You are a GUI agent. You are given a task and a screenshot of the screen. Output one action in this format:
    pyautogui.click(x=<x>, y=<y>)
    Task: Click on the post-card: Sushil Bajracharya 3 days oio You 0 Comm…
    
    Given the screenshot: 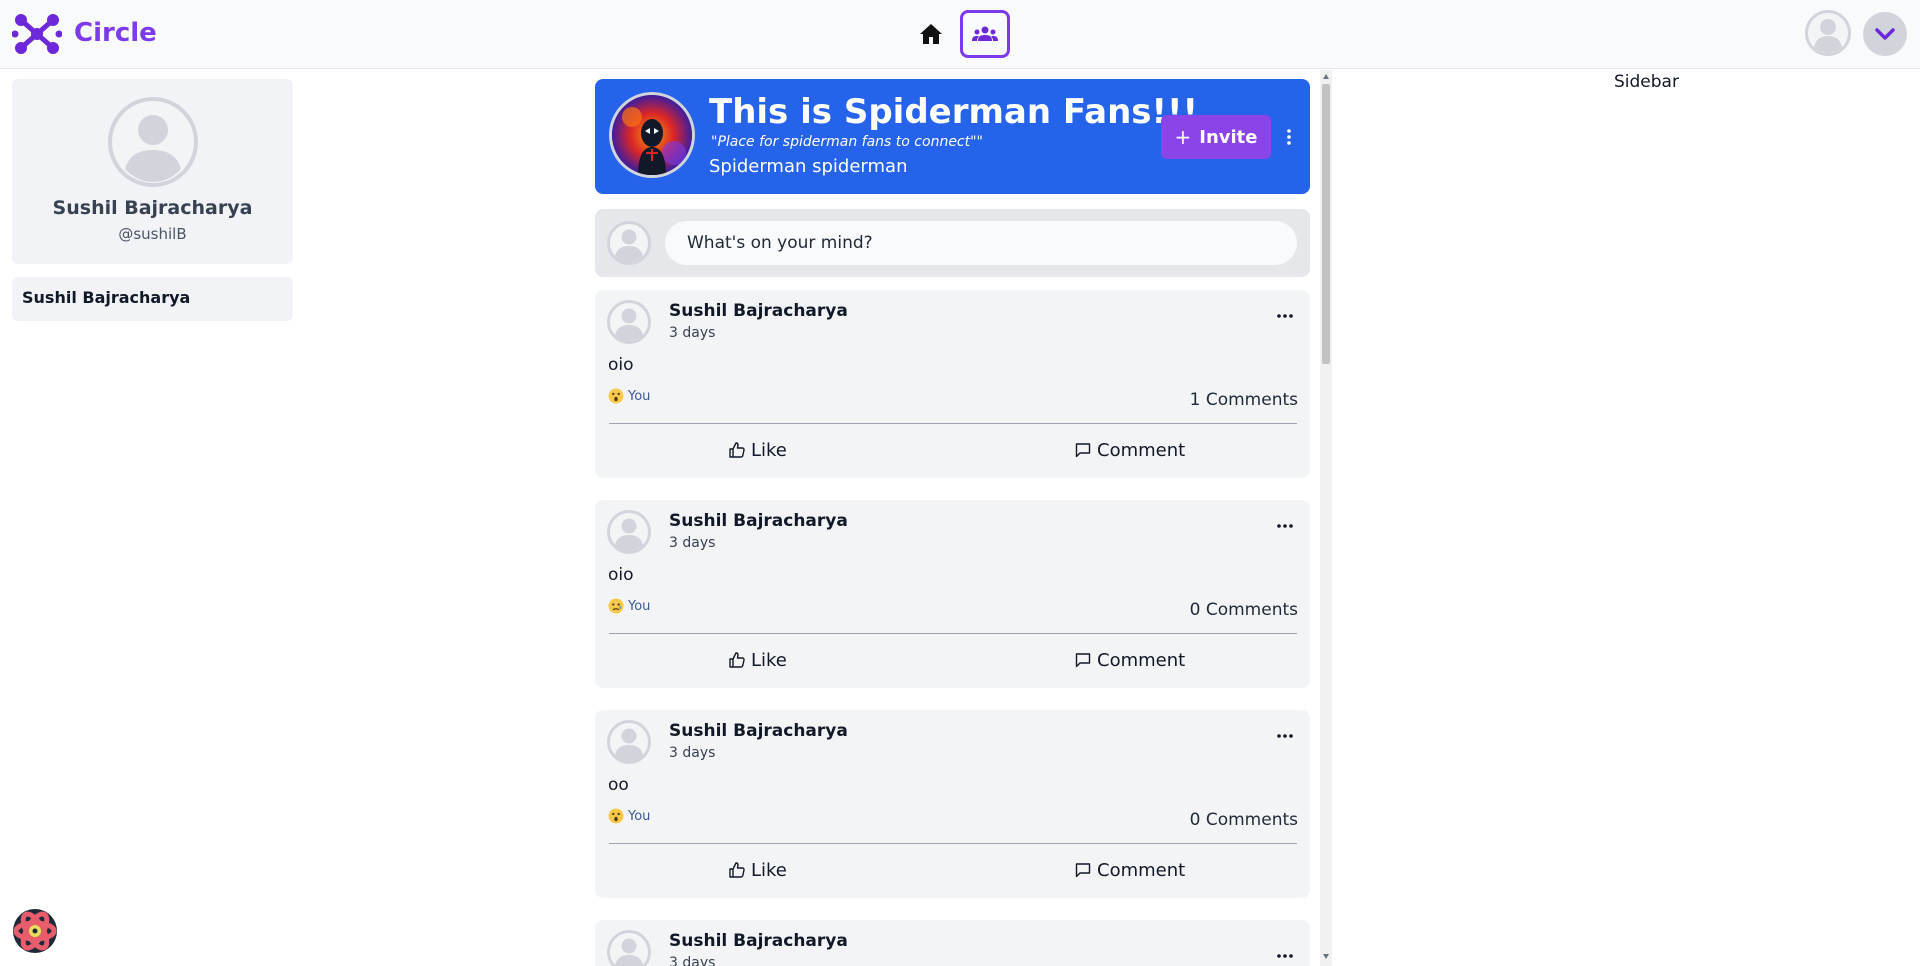 What is the action you would take?
    pyautogui.click(x=952, y=594)
    